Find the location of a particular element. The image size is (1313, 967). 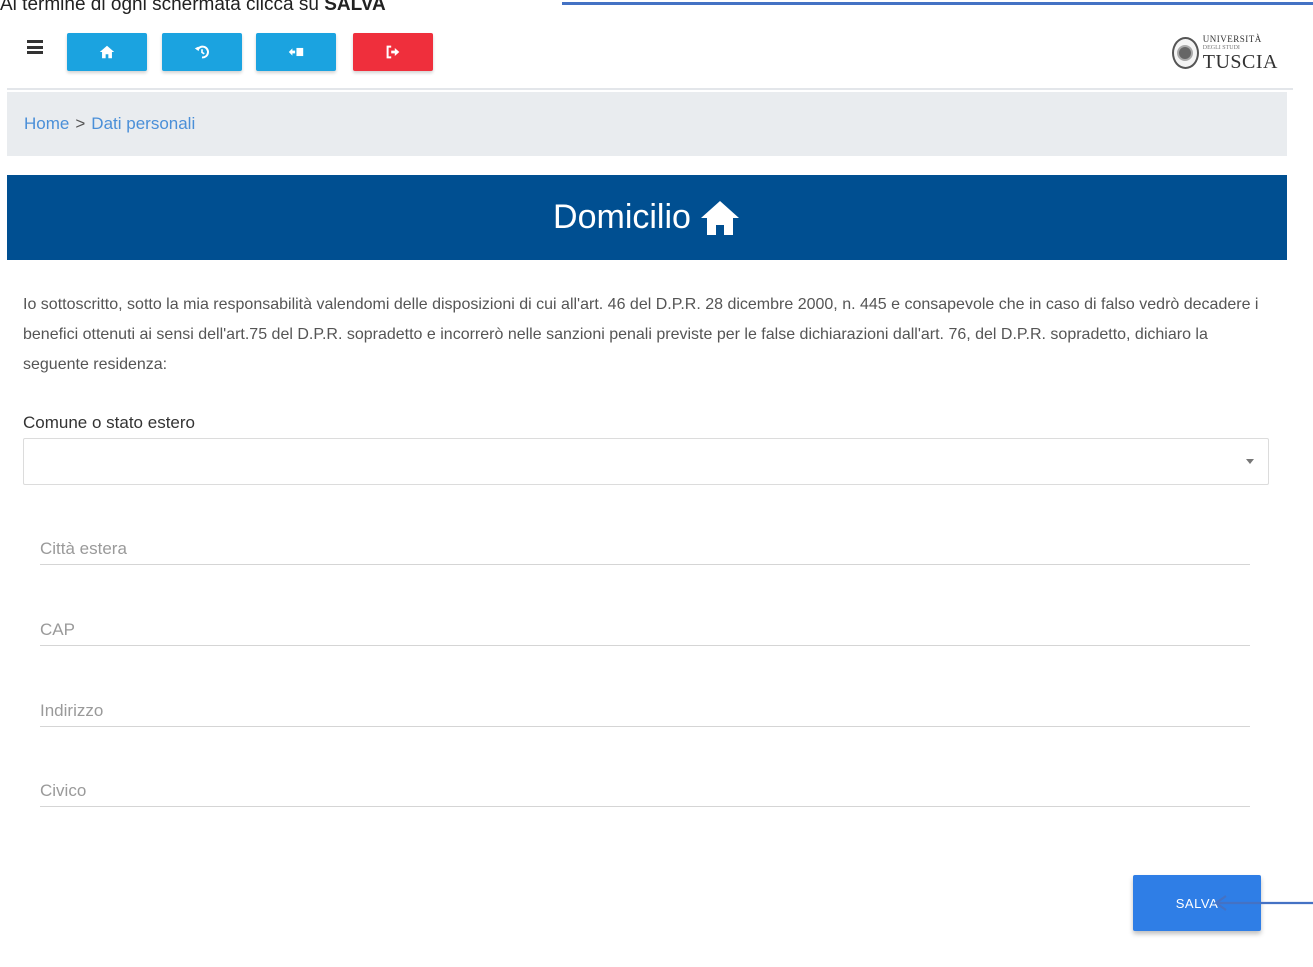

page-header: Domicilio is located at coordinates (647, 217).